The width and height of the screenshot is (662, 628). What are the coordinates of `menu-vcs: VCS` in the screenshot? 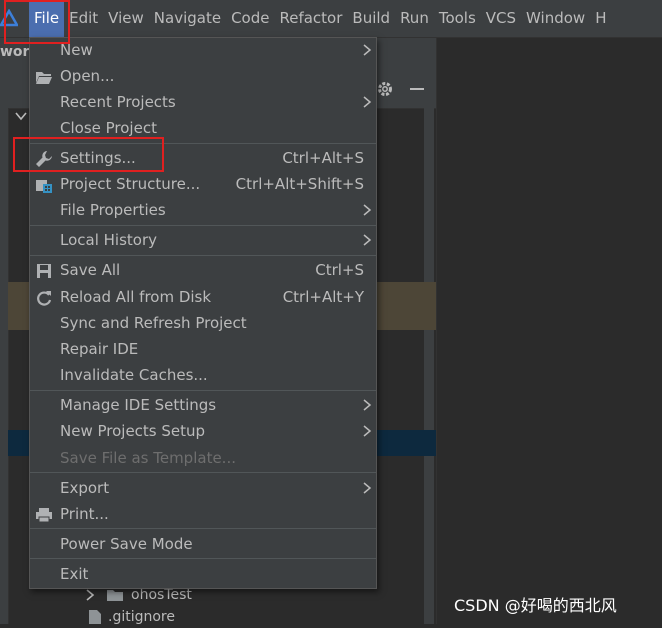 It's located at (501, 18).